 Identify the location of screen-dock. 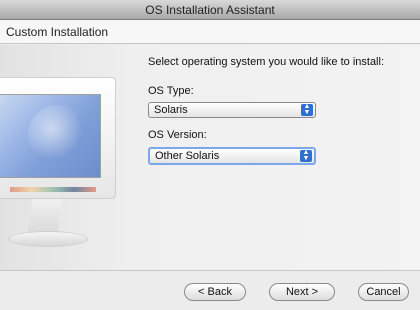
(53, 189).